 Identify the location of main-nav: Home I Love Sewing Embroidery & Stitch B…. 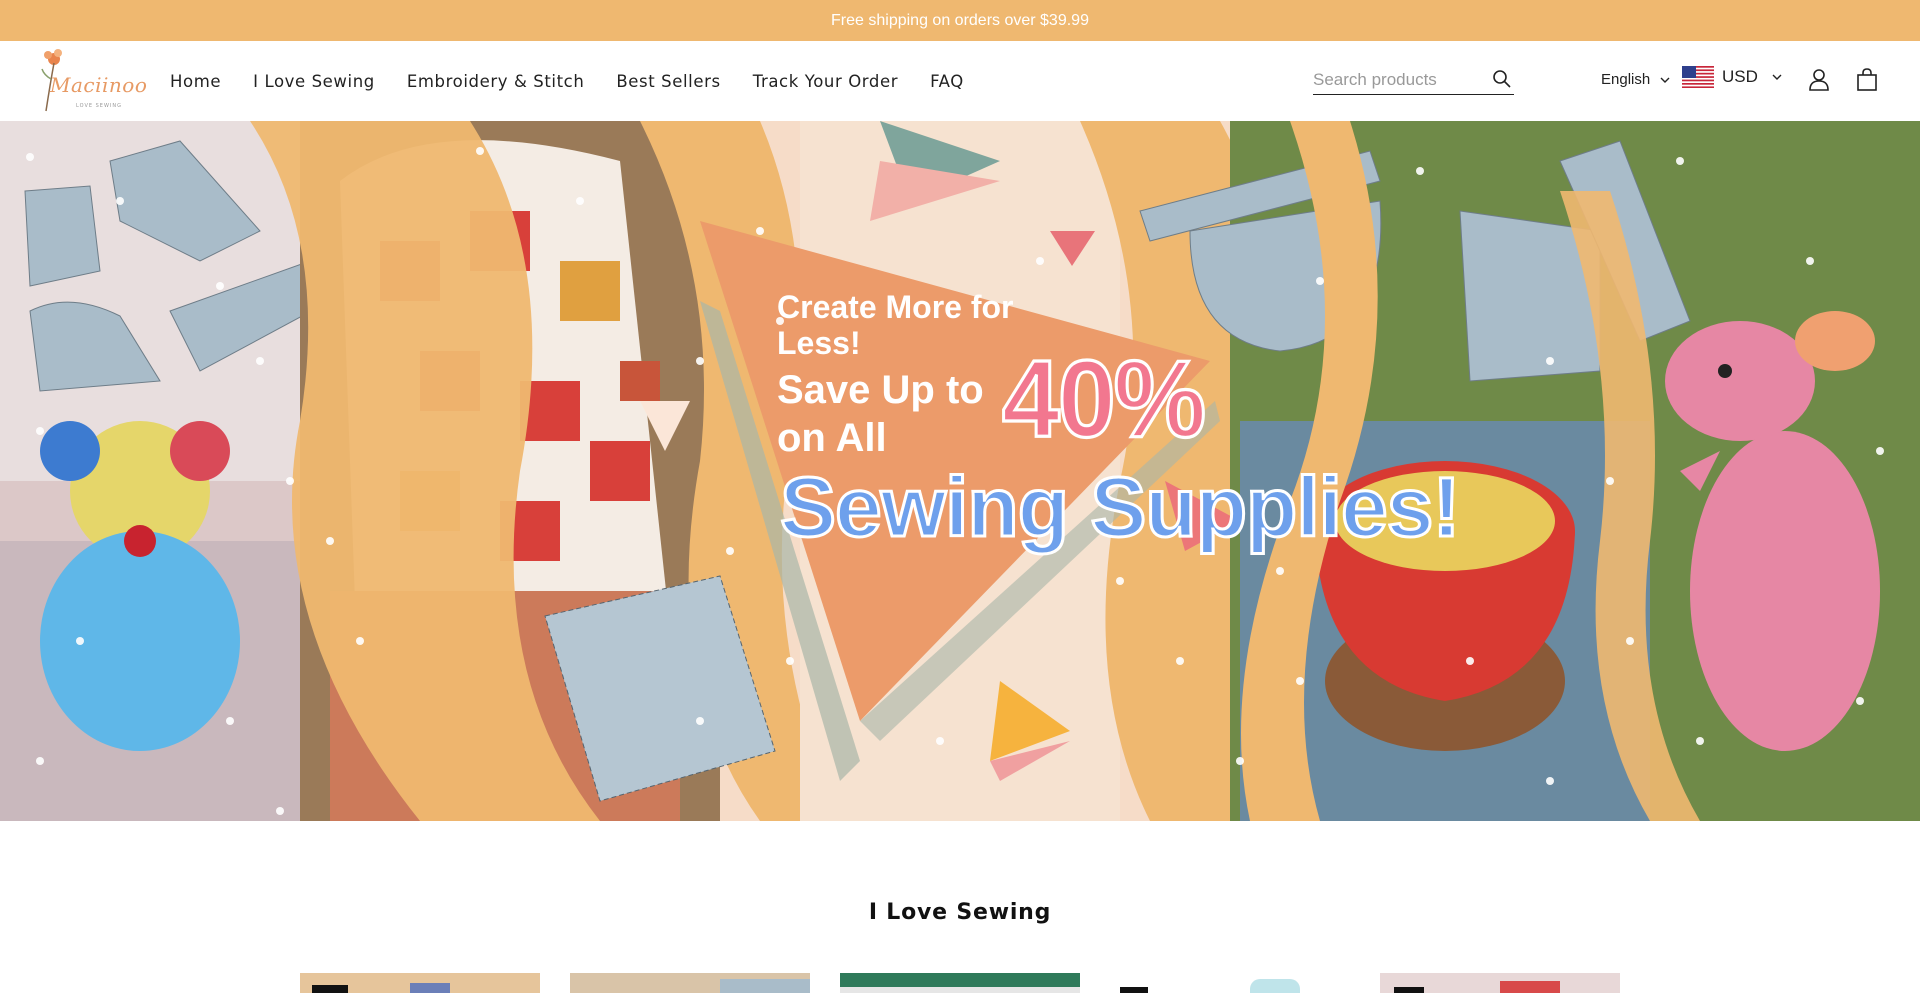
(583, 81).